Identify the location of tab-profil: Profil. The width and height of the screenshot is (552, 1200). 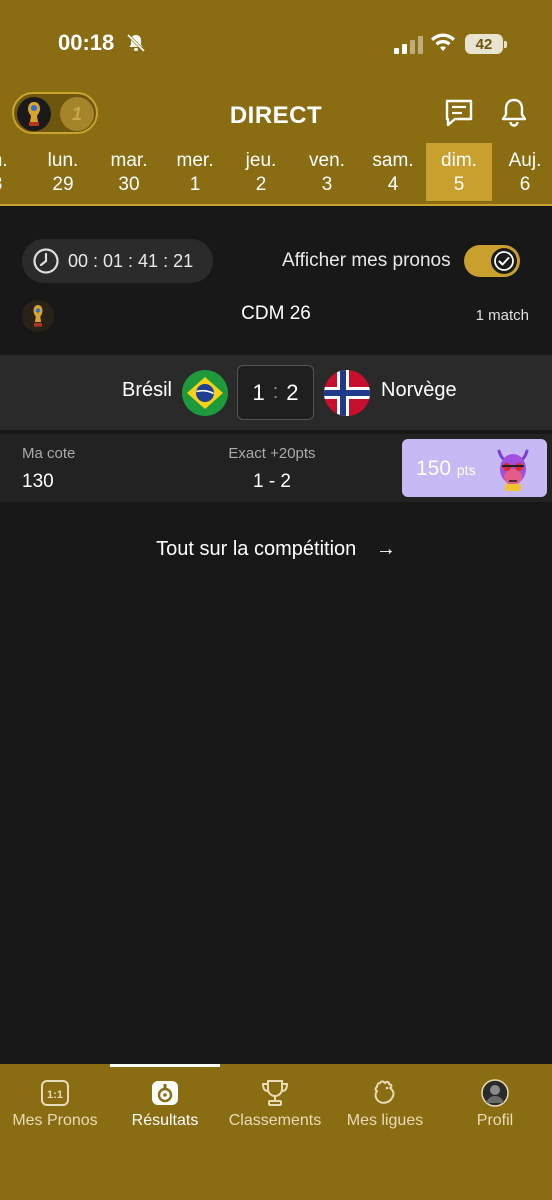
(495, 1132).